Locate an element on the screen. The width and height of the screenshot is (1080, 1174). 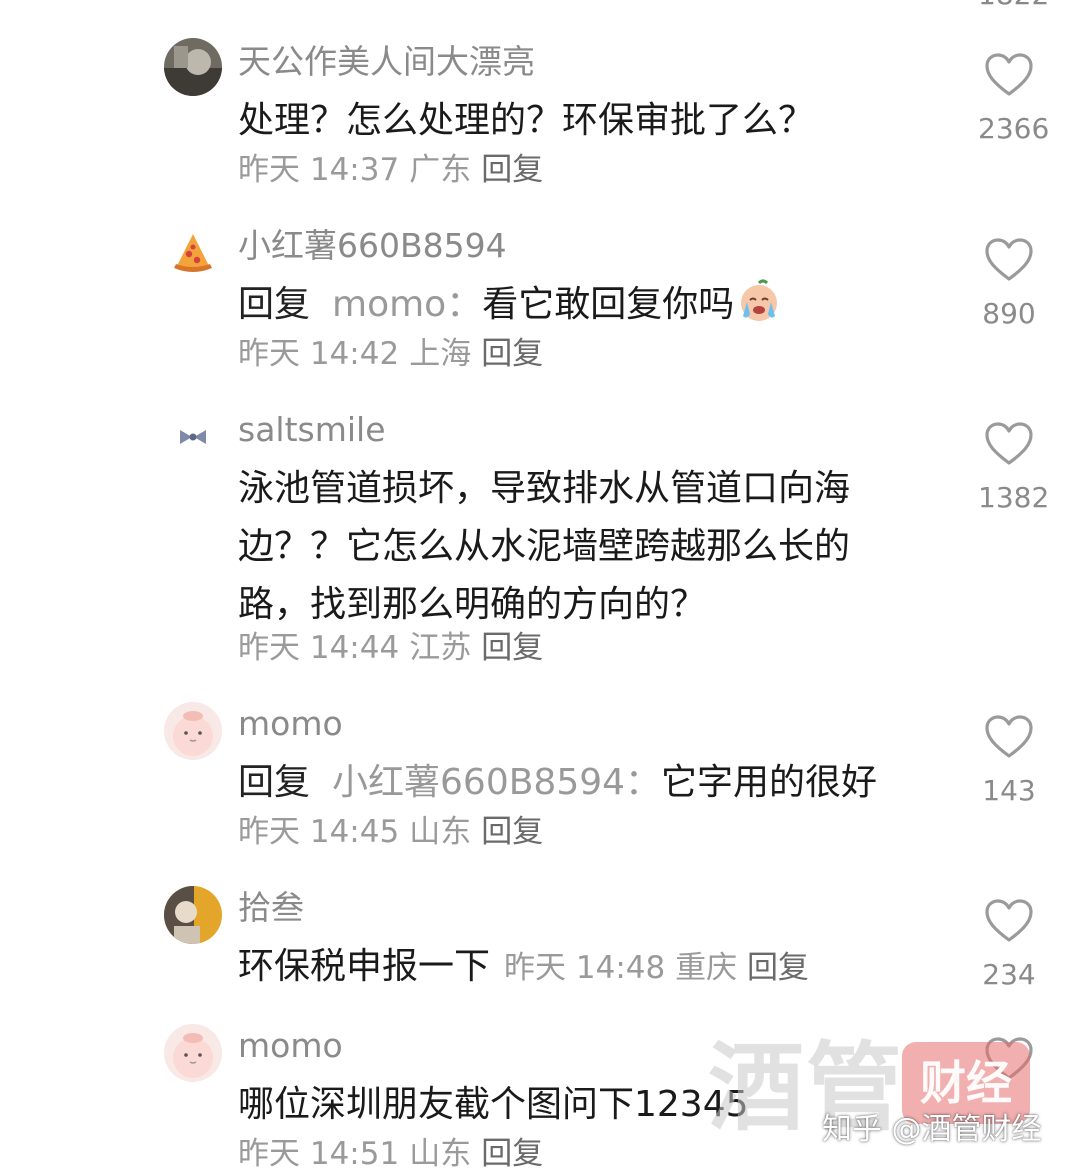
comment-text: 环保税申报一下 昨天 14:48 重庆 回复 is located at coordinates (588, 967).